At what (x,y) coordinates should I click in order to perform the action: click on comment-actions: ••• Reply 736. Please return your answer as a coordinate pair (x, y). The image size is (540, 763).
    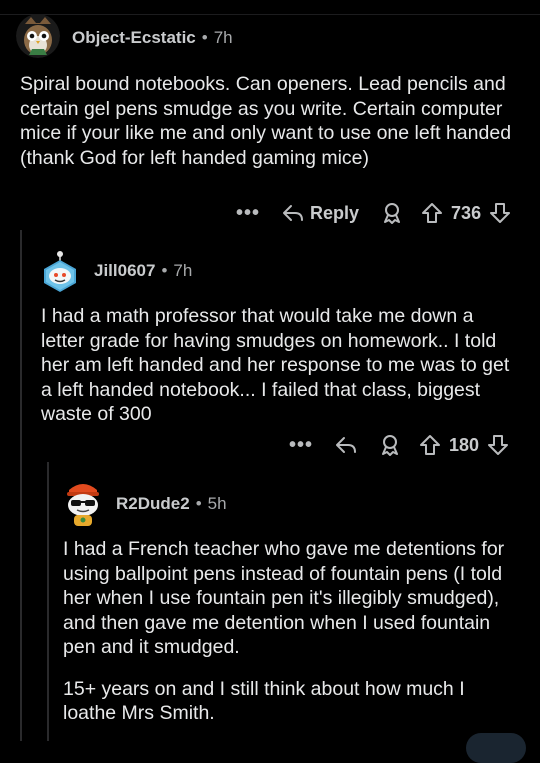
    Looking at the image, I should click on (373, 213).